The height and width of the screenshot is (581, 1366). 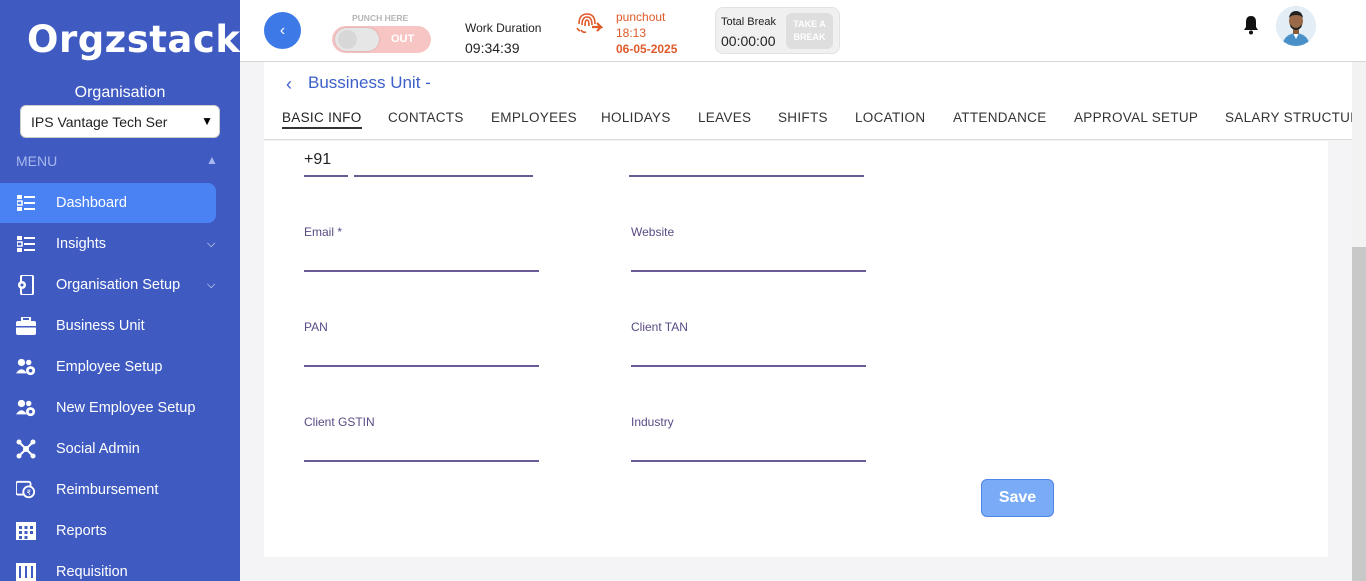 I want to click on sidebar-item-label: Reimbursement, so click(x=107, y=490).